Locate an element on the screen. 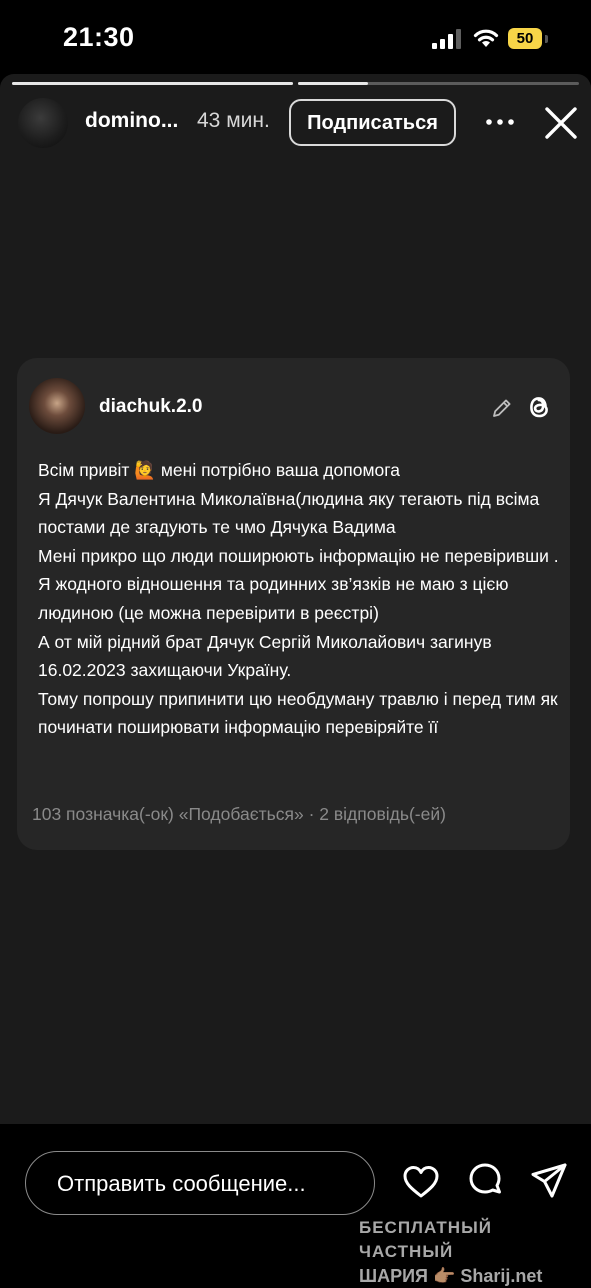  story-time-ago: 43 мин. is located at coordinates (233, 120).